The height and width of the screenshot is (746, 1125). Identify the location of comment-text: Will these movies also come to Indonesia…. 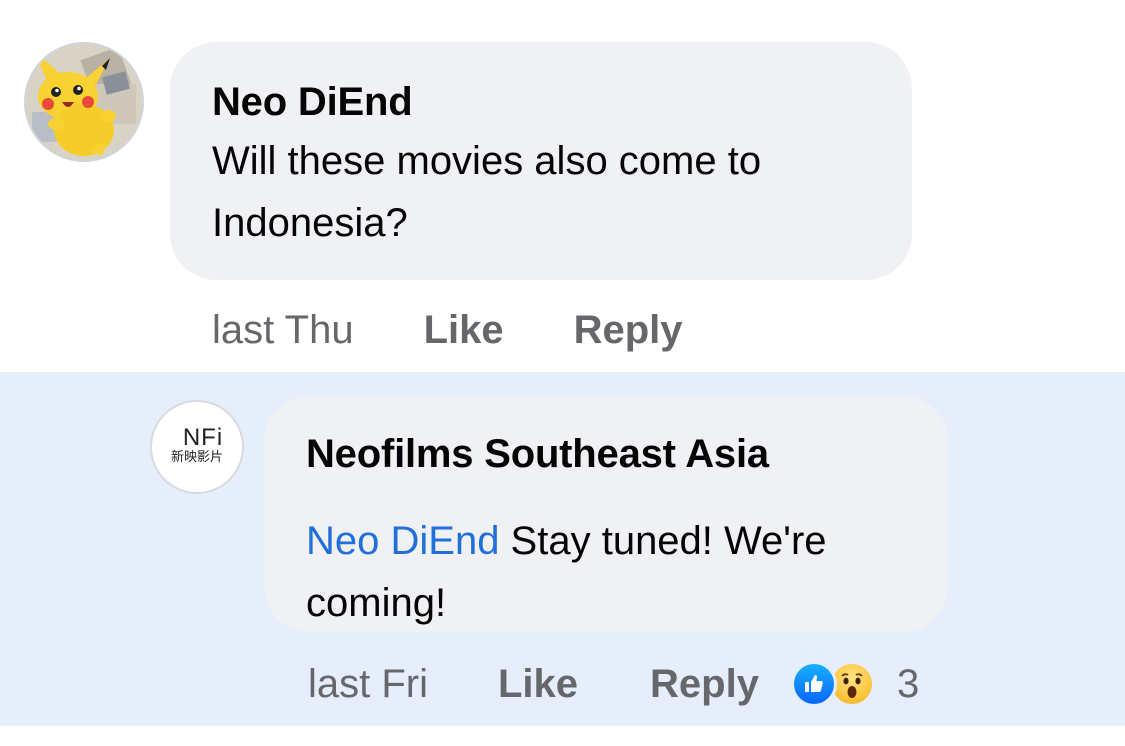
(487, 192).